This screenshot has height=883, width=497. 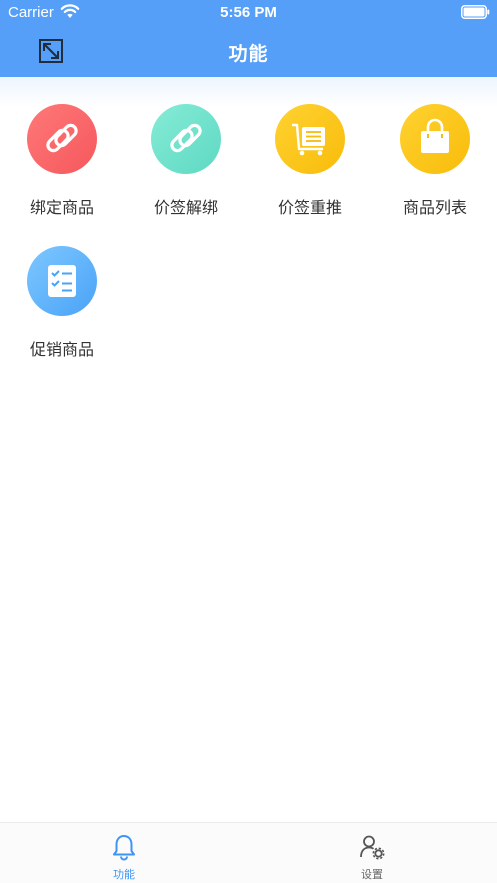 I want to click on function-promo-products: 促销商品, so click(x=65, y=311).